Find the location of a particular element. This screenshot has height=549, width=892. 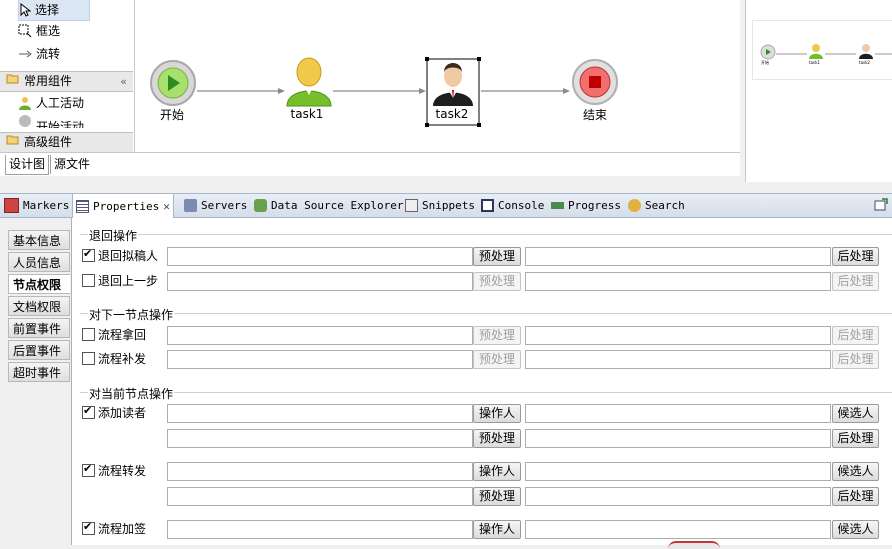

palette-tool-transition: 流转 is located at coordinates (39, 54).